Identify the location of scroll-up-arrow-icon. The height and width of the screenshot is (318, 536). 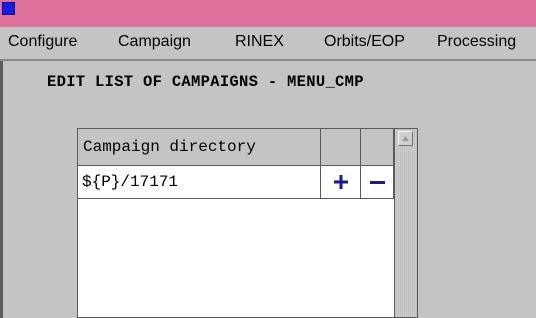
(405, 138).